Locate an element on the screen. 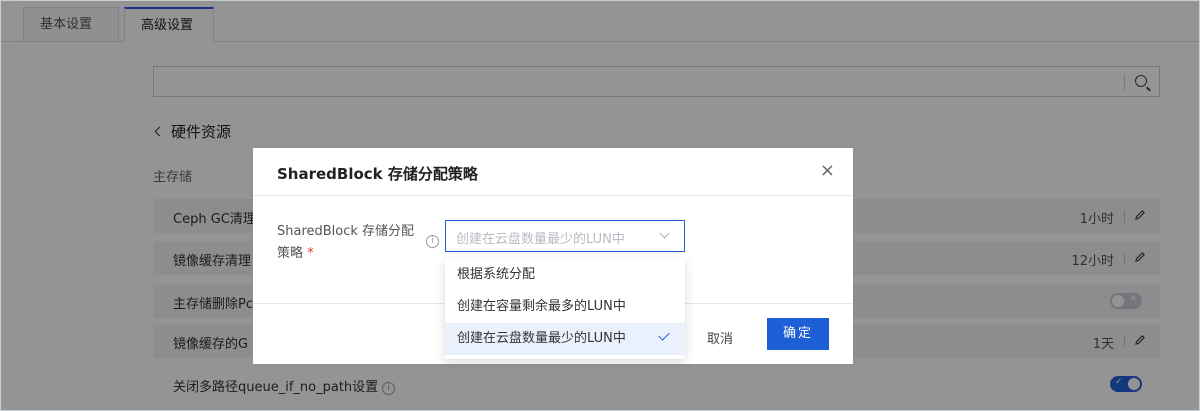  dialog-title: SharedBlock 存储分配策略 is located at coordinates (377, 174).